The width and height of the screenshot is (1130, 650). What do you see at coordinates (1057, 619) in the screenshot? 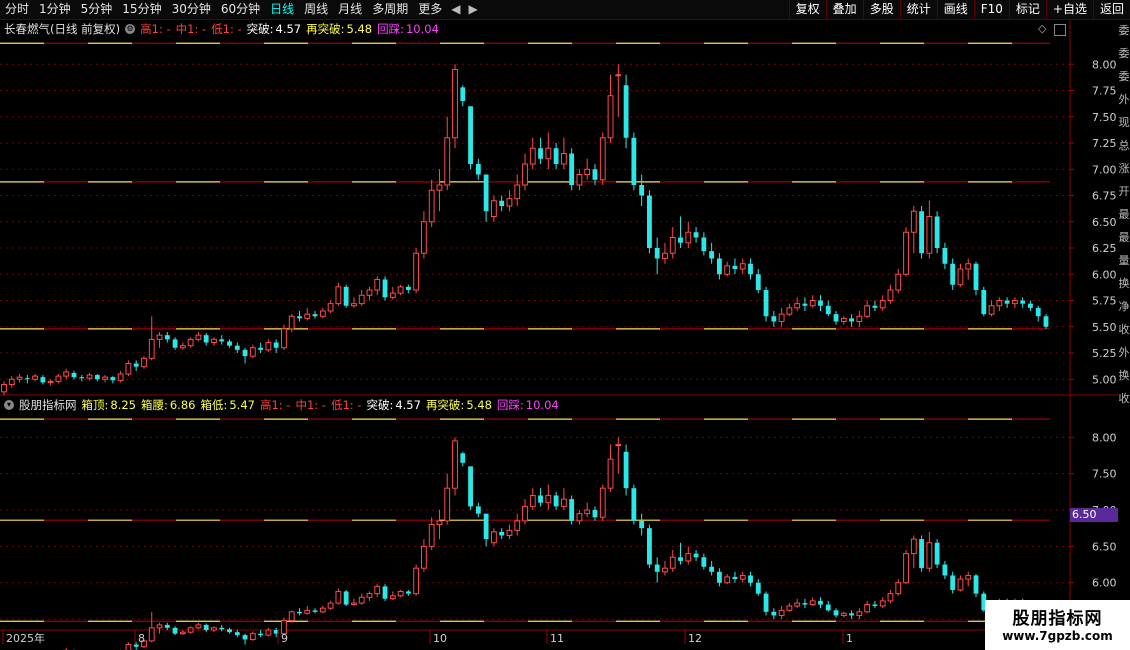
I see `watermark-title: 股朋指标网` at bounding box center [1057, 619].